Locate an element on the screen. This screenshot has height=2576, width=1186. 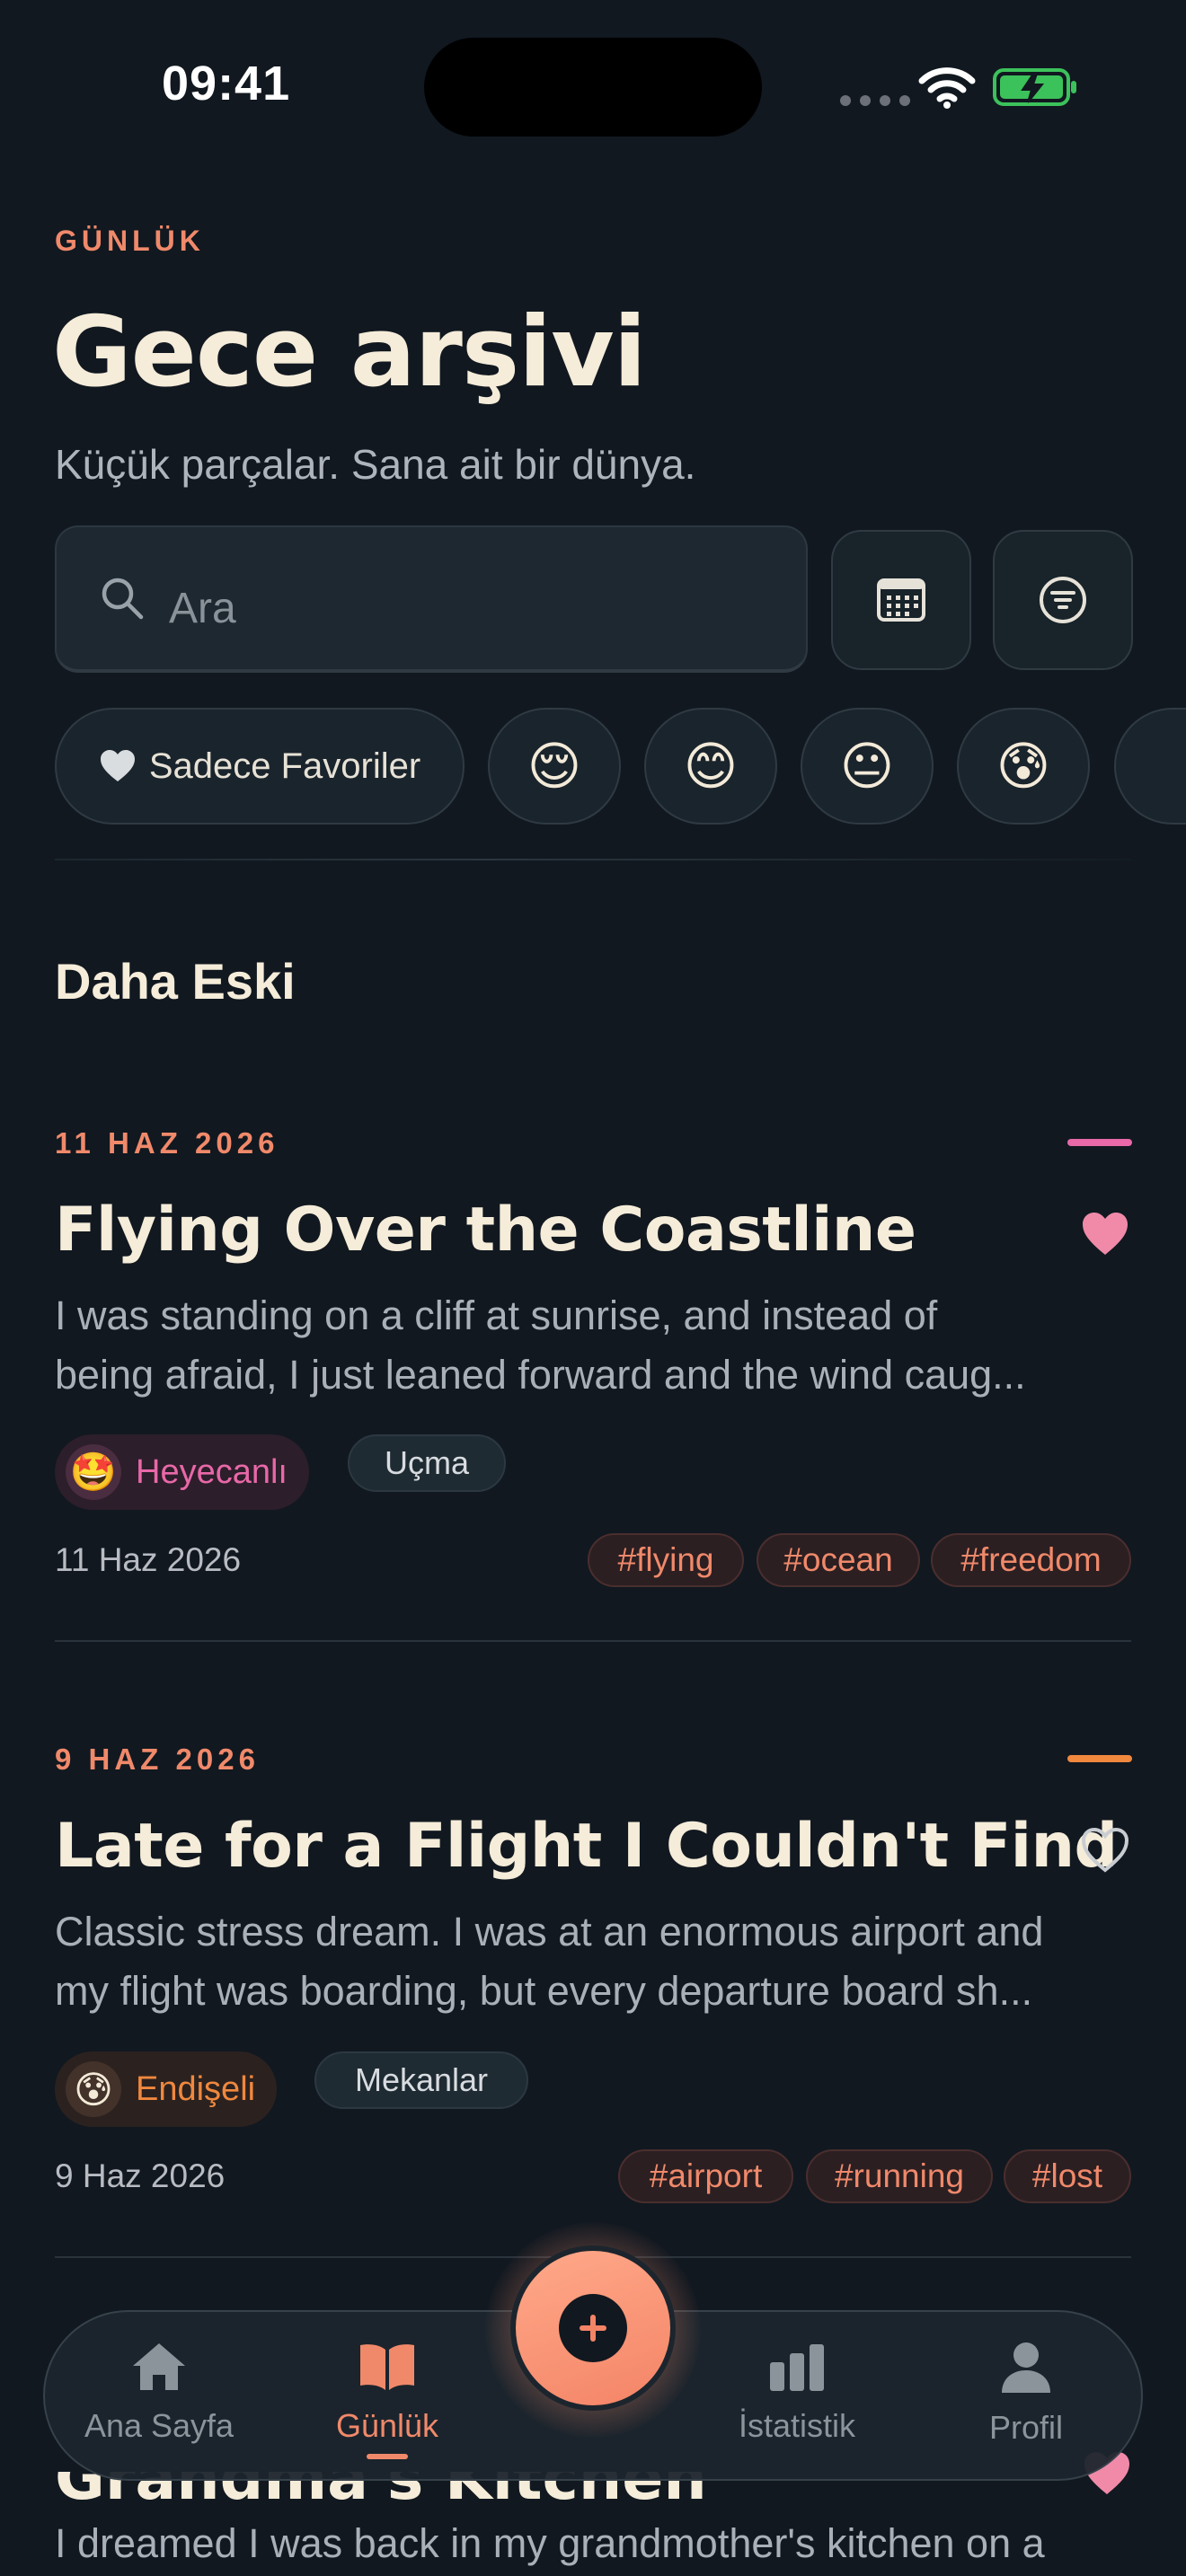
profile-icon is located at coordinates (1026, 2367).